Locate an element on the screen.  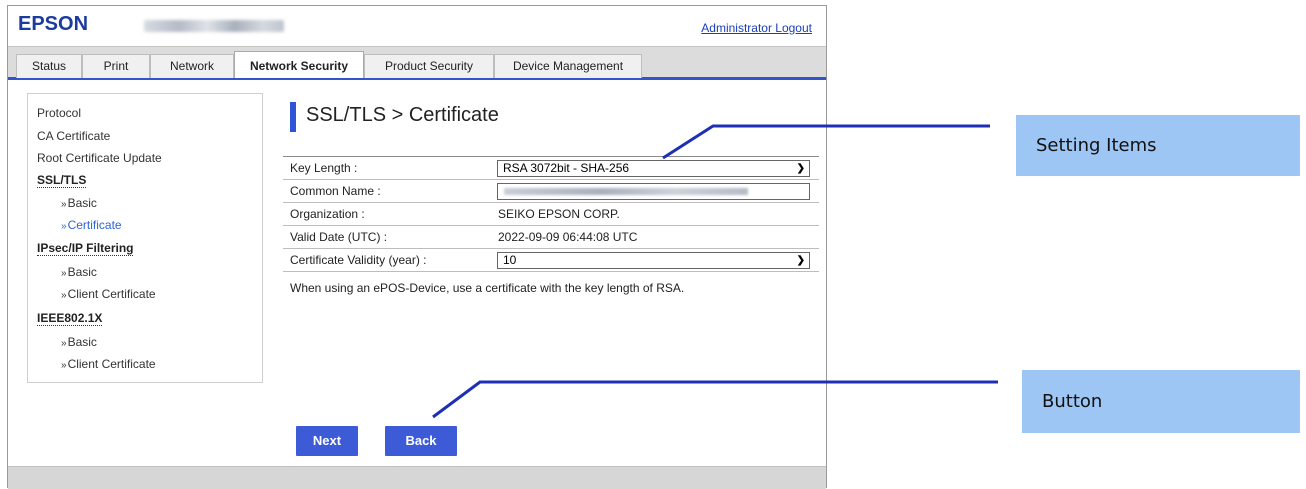
button-pointer is located at coordinates (715, 399).